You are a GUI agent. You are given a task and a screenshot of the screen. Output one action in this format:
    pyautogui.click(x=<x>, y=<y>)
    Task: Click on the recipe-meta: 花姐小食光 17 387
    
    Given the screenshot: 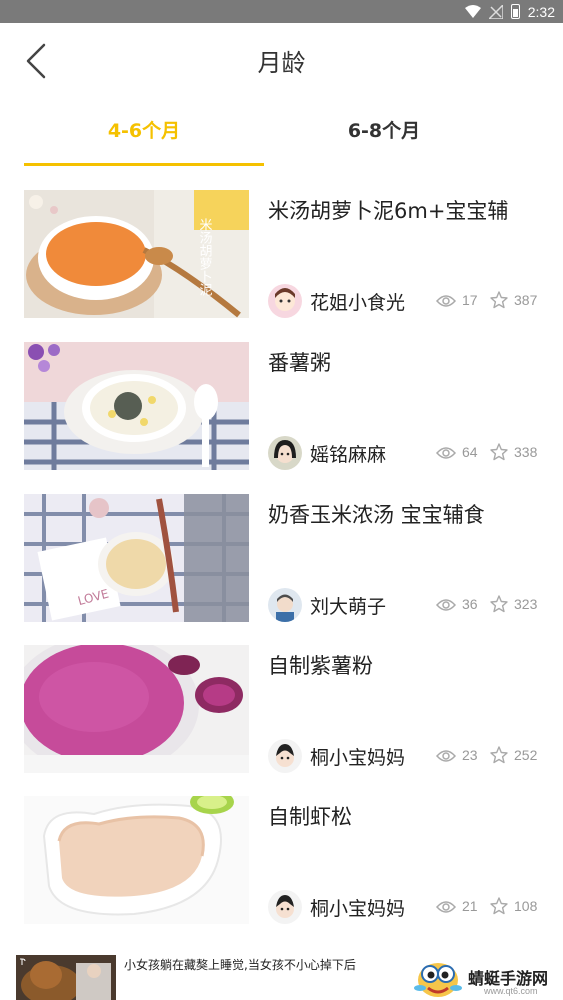 What is the action you would take?
    pyautogui.click(x=405, y=302)
    